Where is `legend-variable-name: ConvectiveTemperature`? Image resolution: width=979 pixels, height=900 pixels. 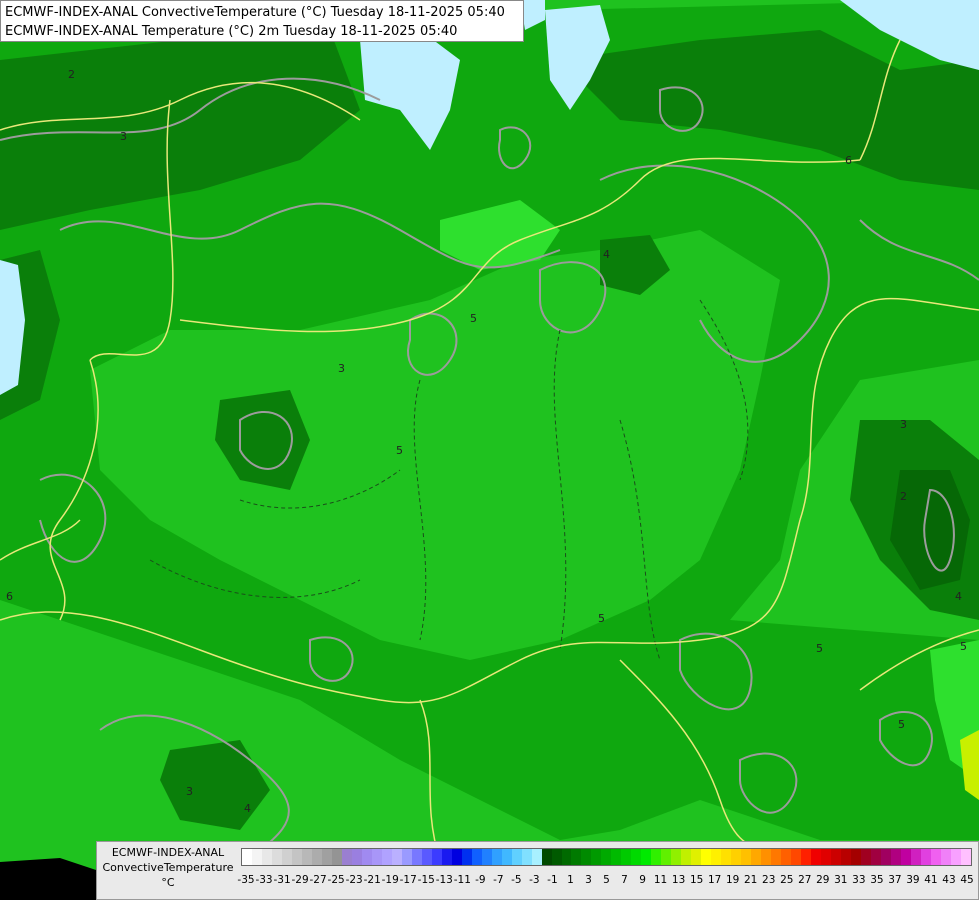
legend-variable-name: ConvectiveTemperature is located at coordinates (168, 867).